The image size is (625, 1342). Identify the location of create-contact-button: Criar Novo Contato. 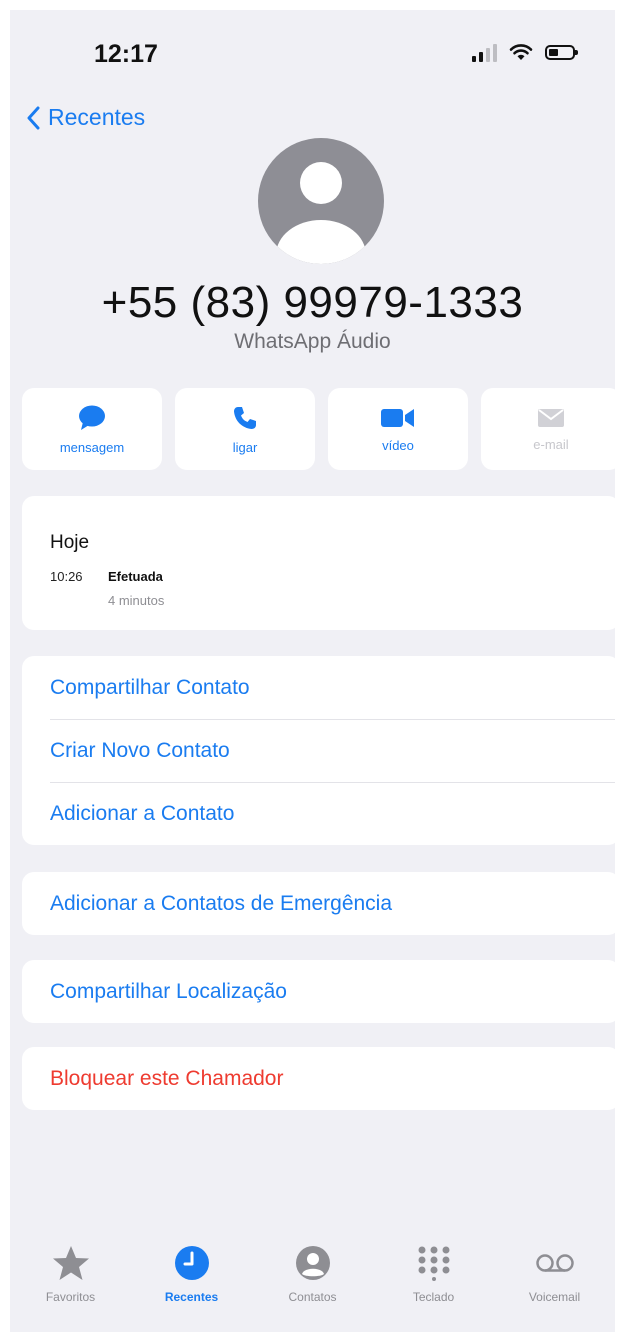
(318, 750).